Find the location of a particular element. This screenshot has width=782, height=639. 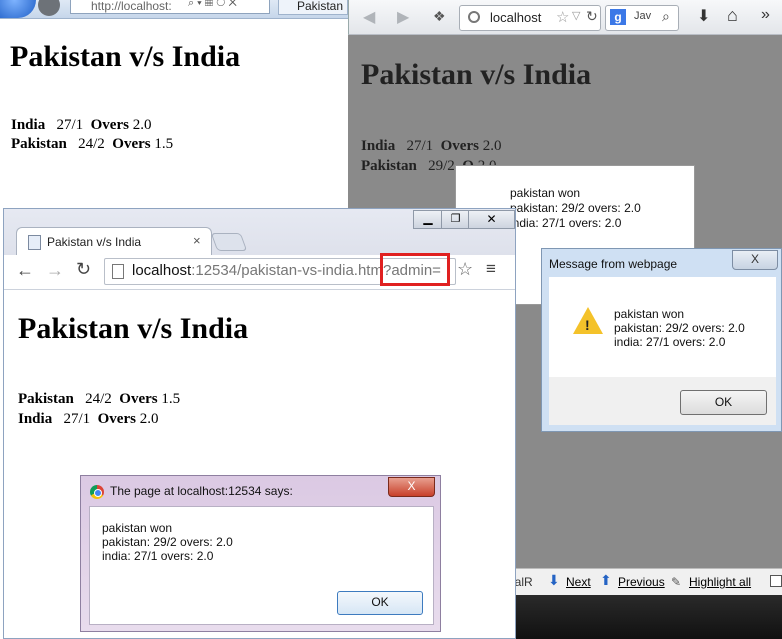

back-arrow-icon: ← is located at coordinates (25, 270).